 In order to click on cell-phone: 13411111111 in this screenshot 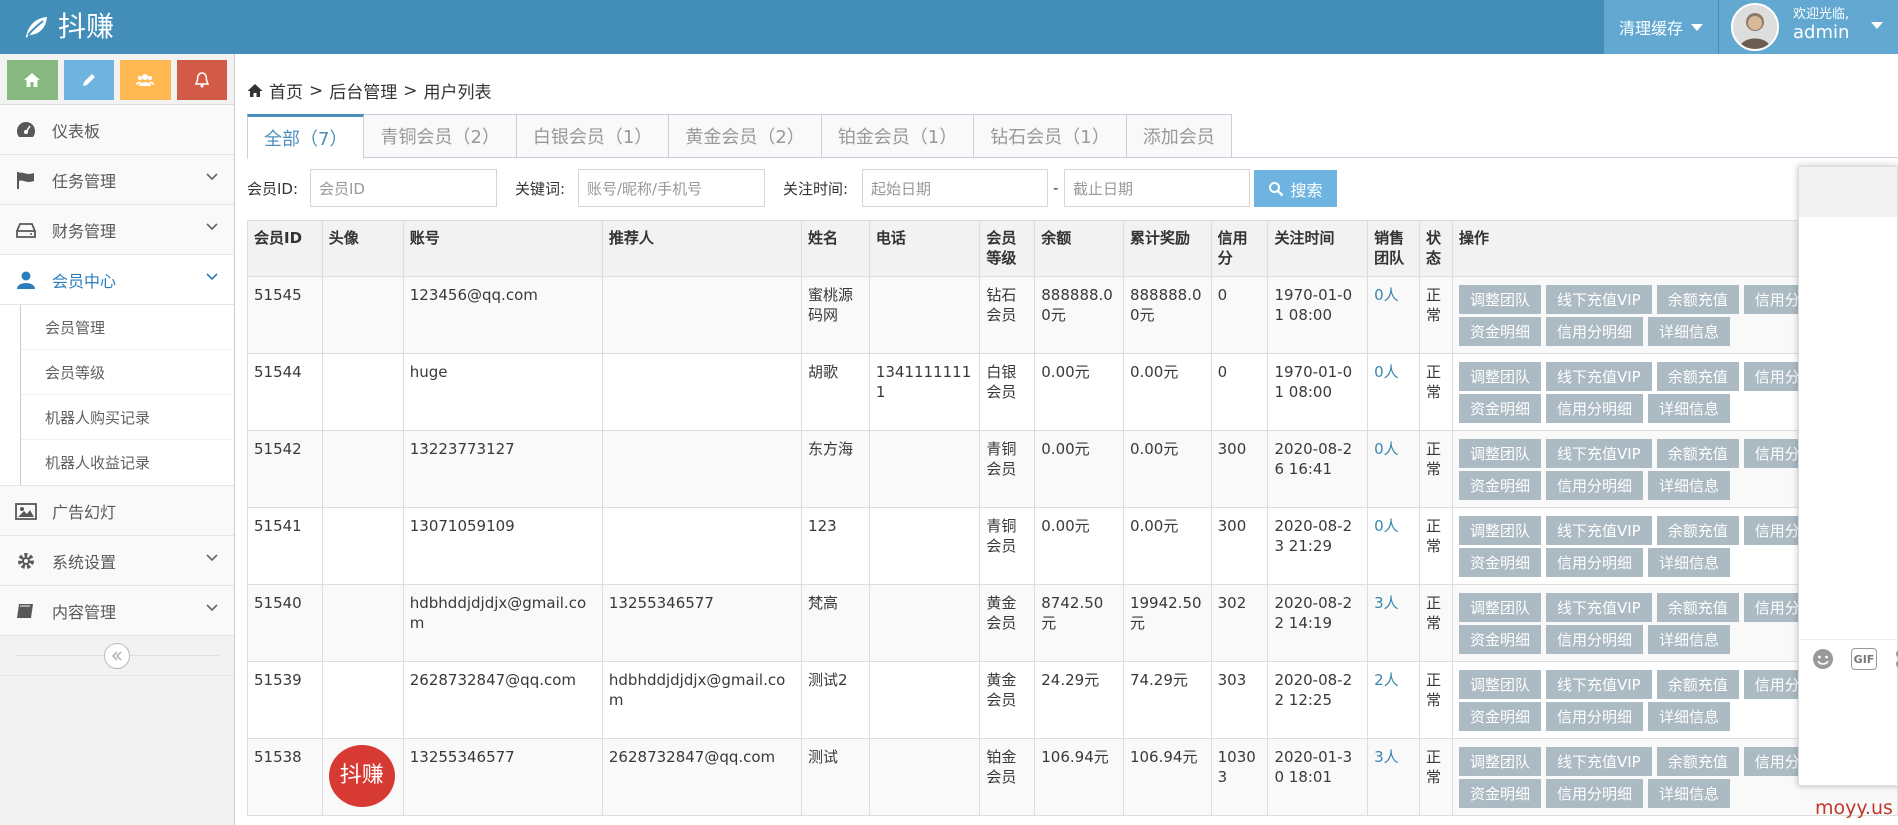, I will do `click(924, 392)`.